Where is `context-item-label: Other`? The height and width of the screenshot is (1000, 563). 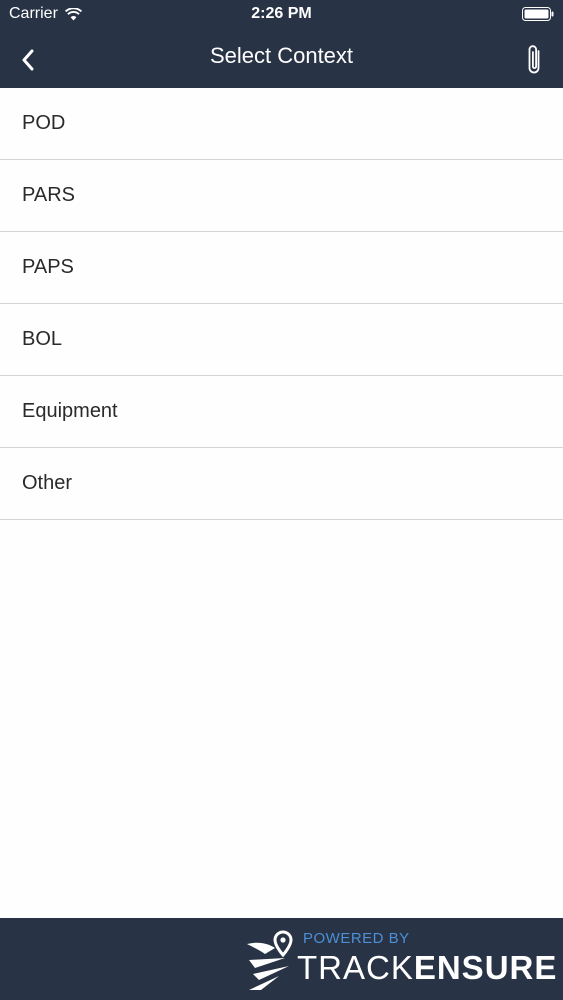
context-item-label: Other is located at coordinates (47, 483).